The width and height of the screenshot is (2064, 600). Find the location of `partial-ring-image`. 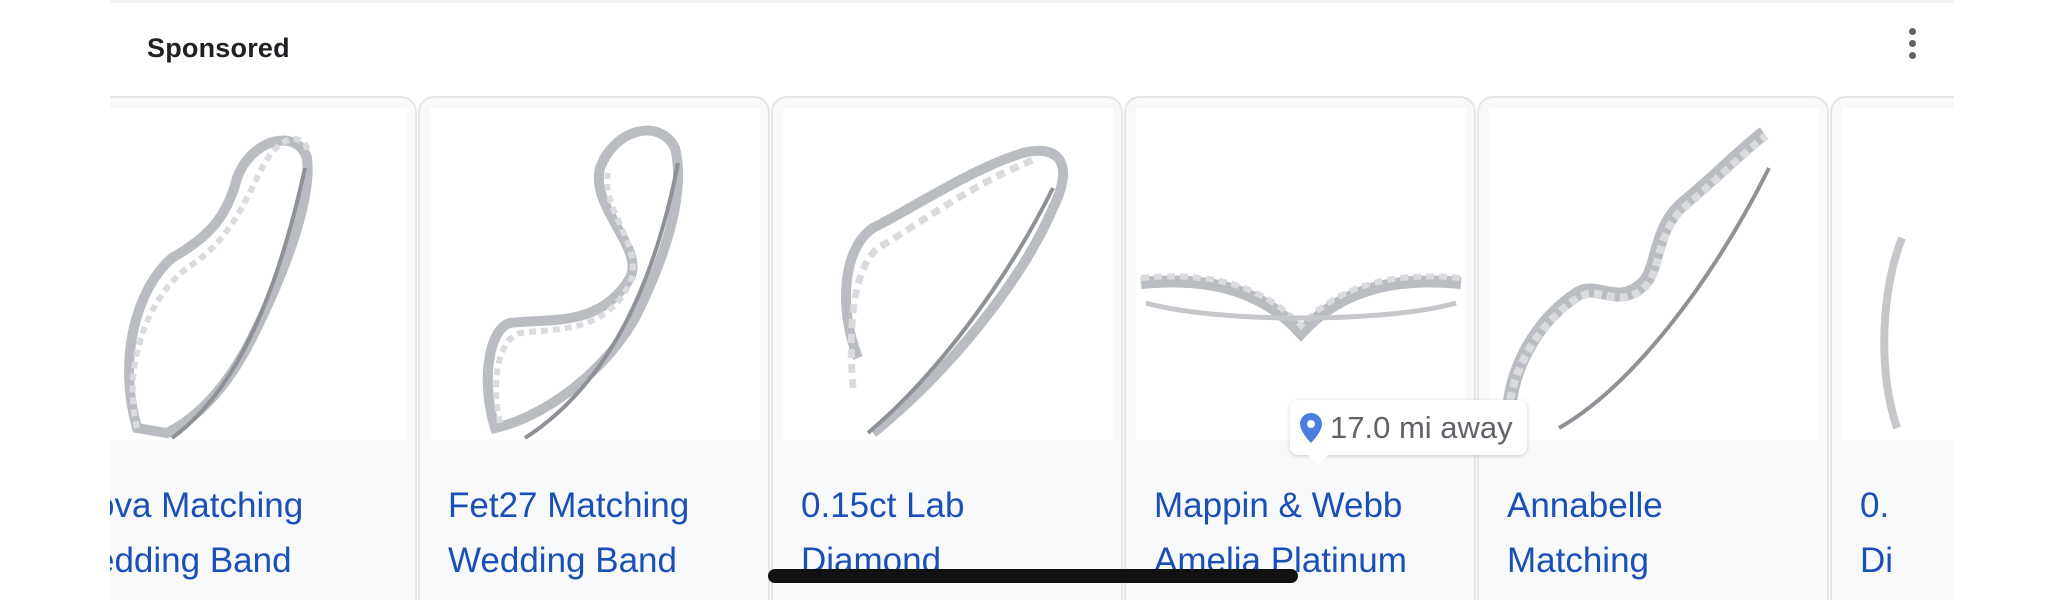

partial-ring-image is located at coordinates (1898, 274).